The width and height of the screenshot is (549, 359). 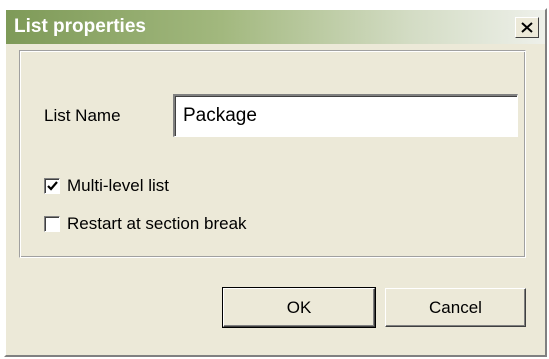 What do you see at coordinates (455, 307) in the screenshot?
I see `cancel-button: Cancel` at bounding box center [455, 307].